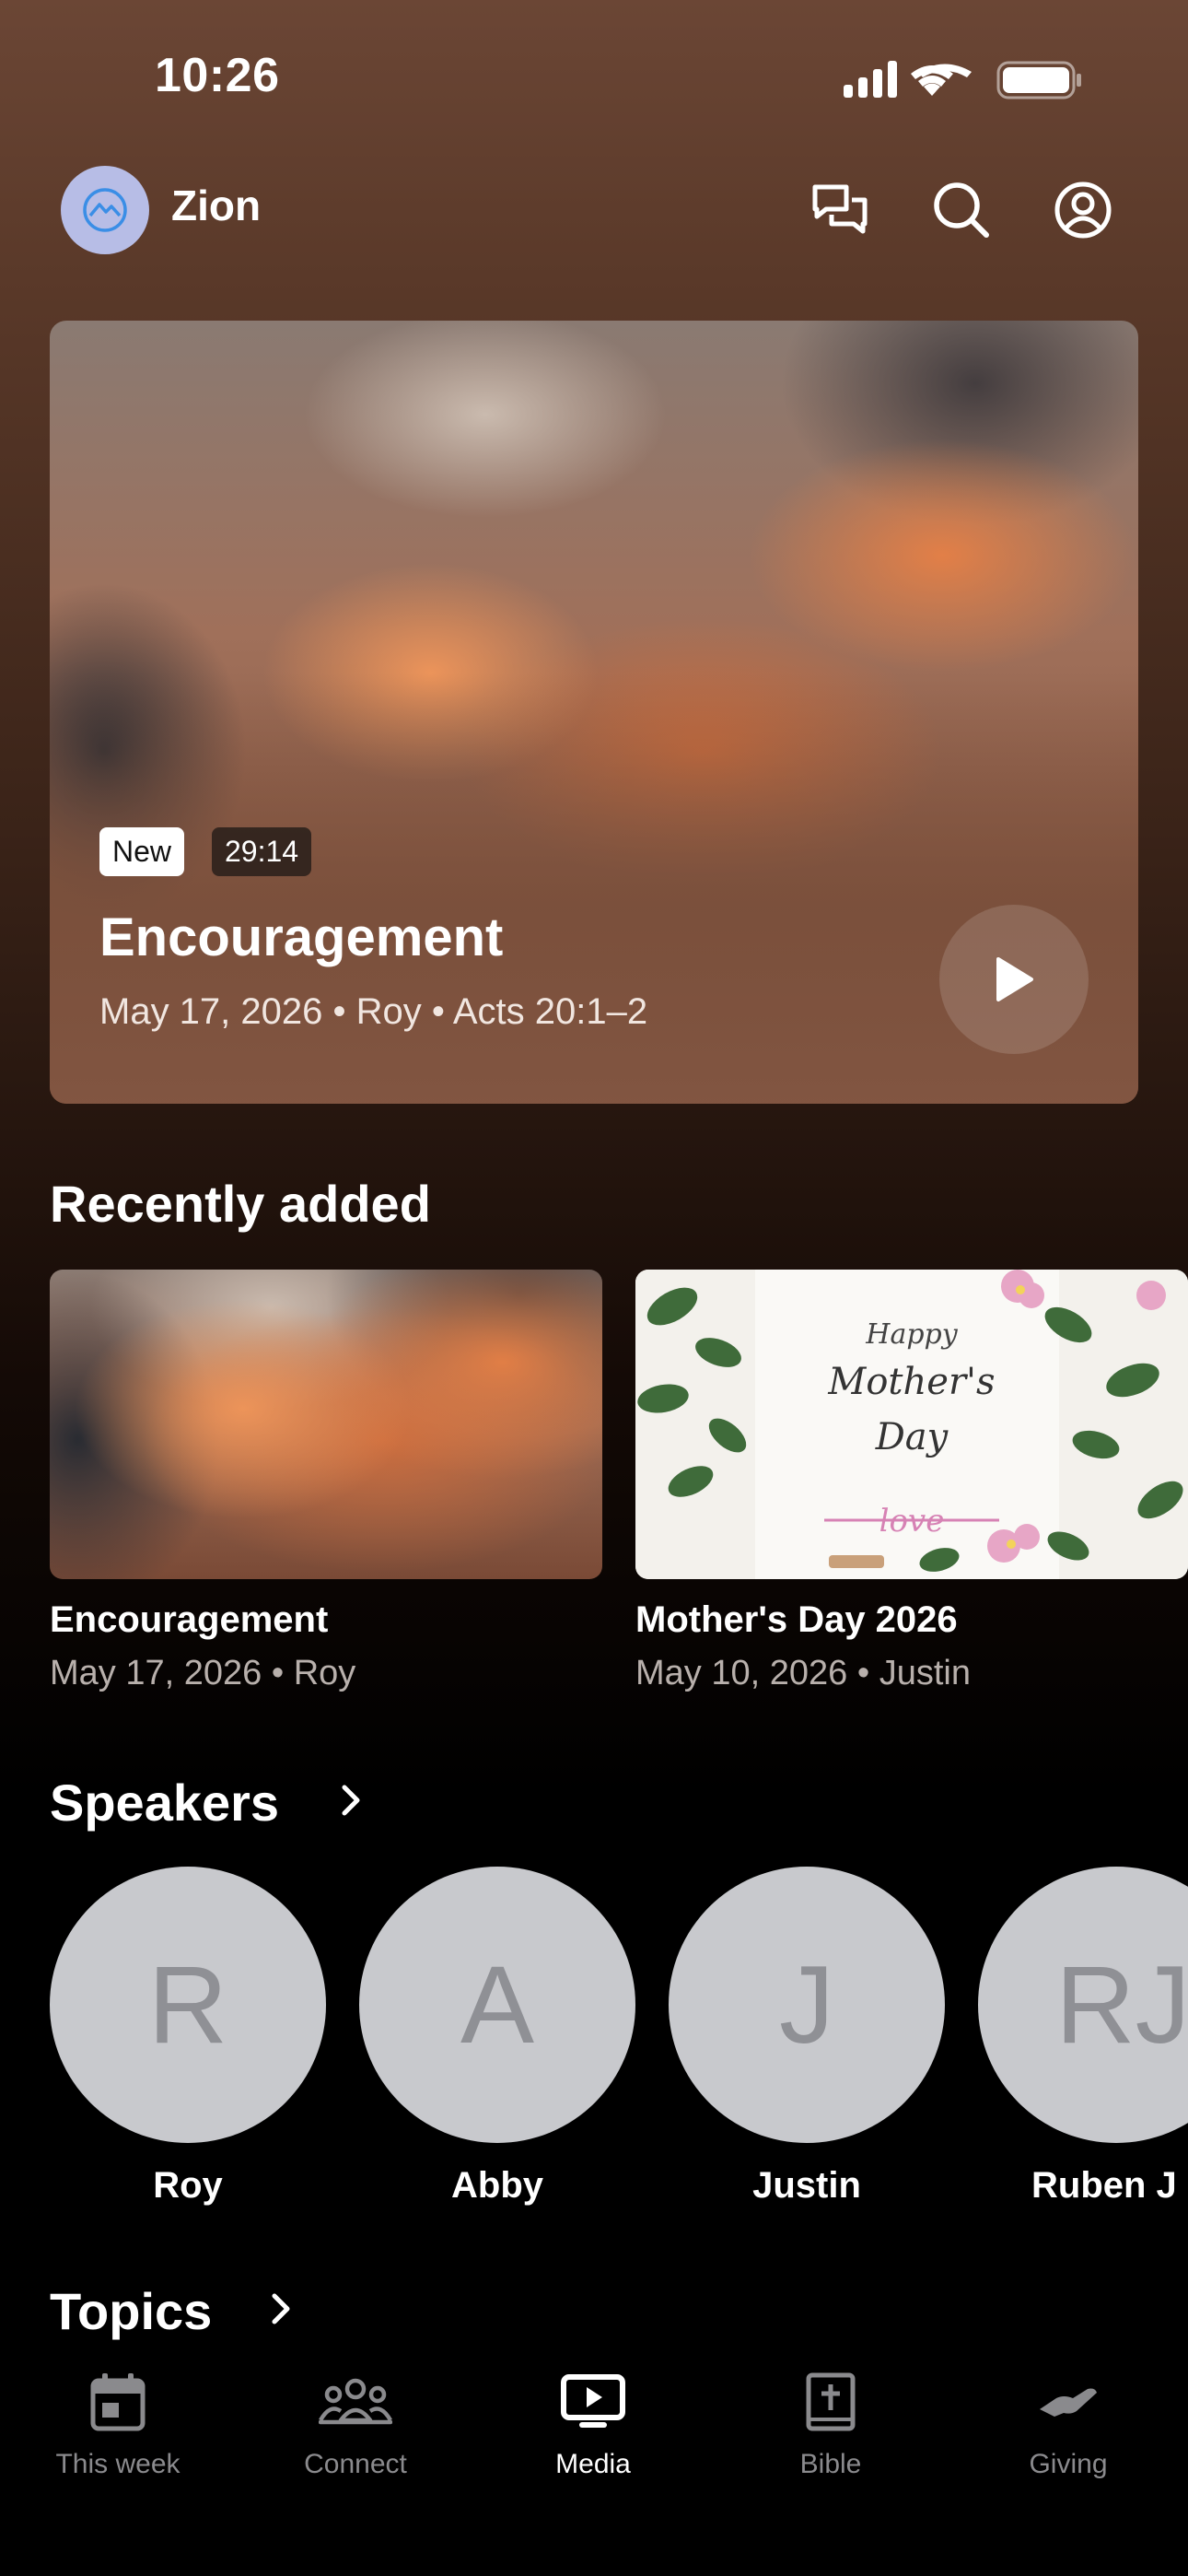 The height and width of the screenshot is (2576, 1188). Describe the element at coordinates (240, 1204) in the screenshot. I see `recently-added-heading: Recently added` at that location.